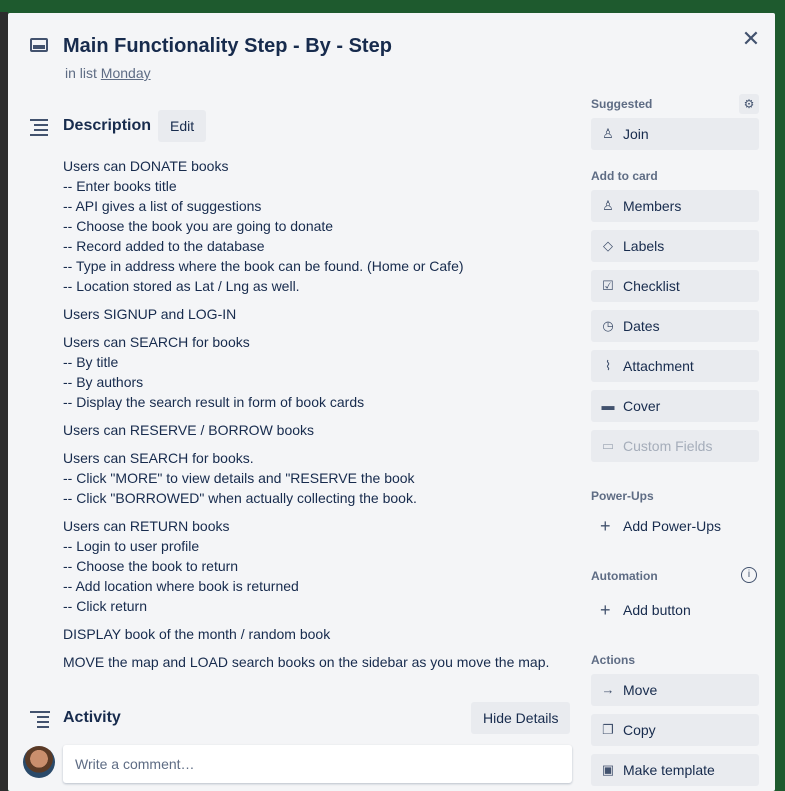 Image resolution: width=785 pixels, height=791 pixels. Describe the element at coordinates (318, 314) in the screenshot. I see `description-paragraph: Users SIGNUP and LOG-IN` at that location.